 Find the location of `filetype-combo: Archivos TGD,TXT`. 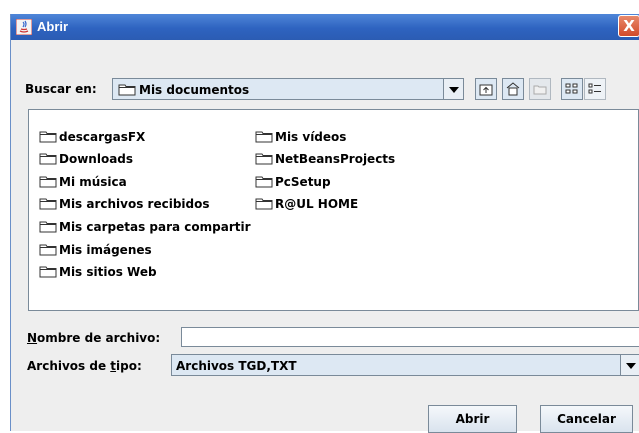

filetype-combo: Archivos TGD,TXT is located at coordinates (405, 365).